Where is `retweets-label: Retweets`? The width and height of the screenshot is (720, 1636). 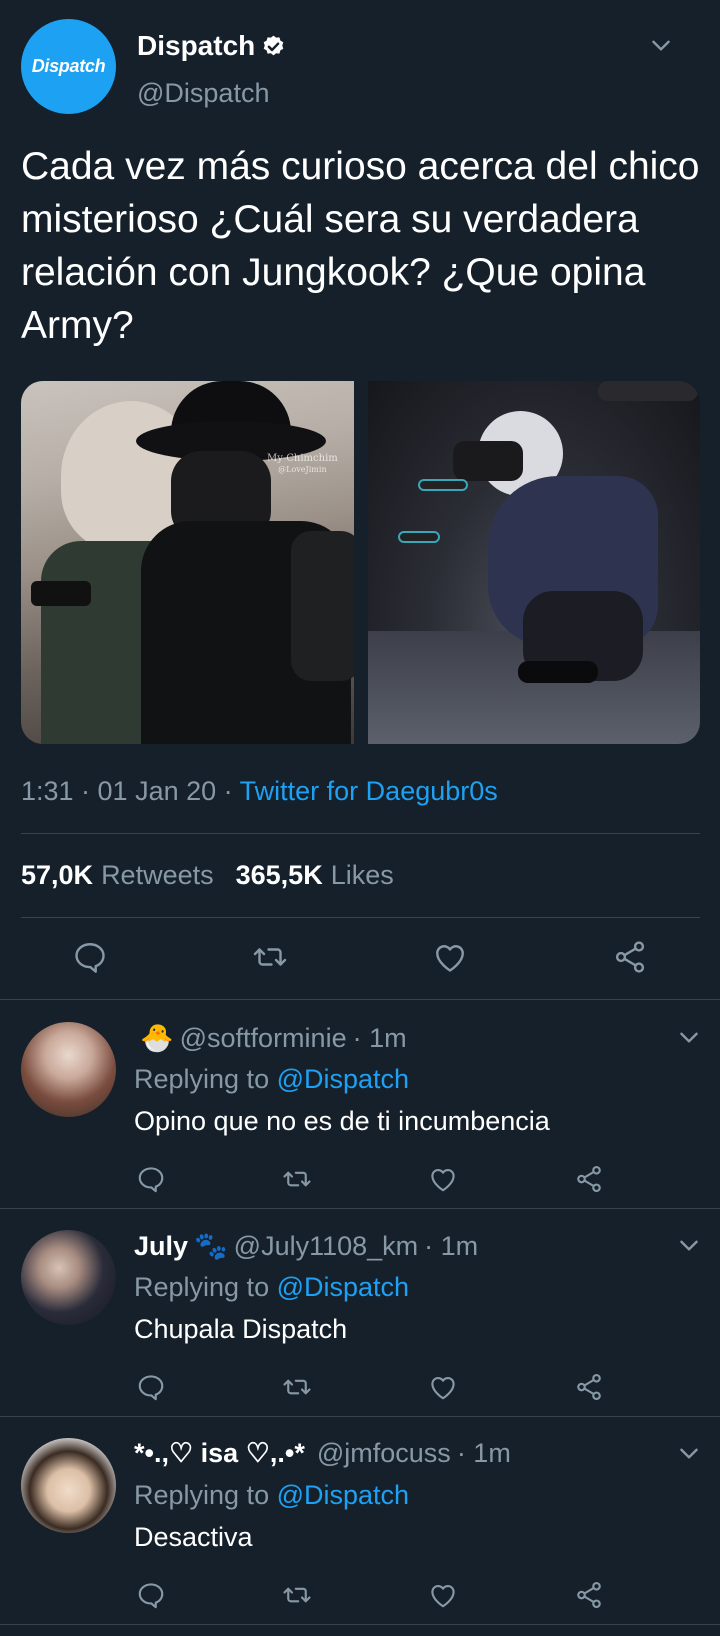 retweets-label: Retweets is located at coordinates (157, 875).